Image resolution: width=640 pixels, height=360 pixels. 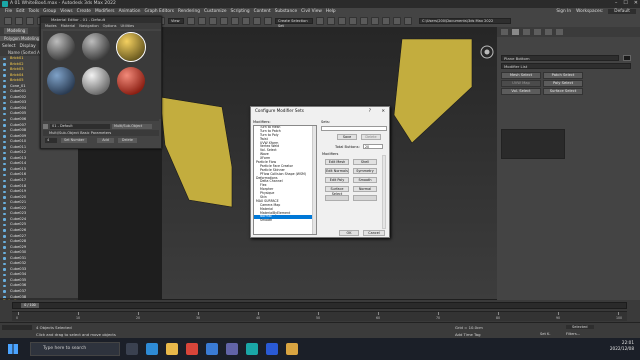 I want to click on render-production-icon, so click(x=408, y=21).